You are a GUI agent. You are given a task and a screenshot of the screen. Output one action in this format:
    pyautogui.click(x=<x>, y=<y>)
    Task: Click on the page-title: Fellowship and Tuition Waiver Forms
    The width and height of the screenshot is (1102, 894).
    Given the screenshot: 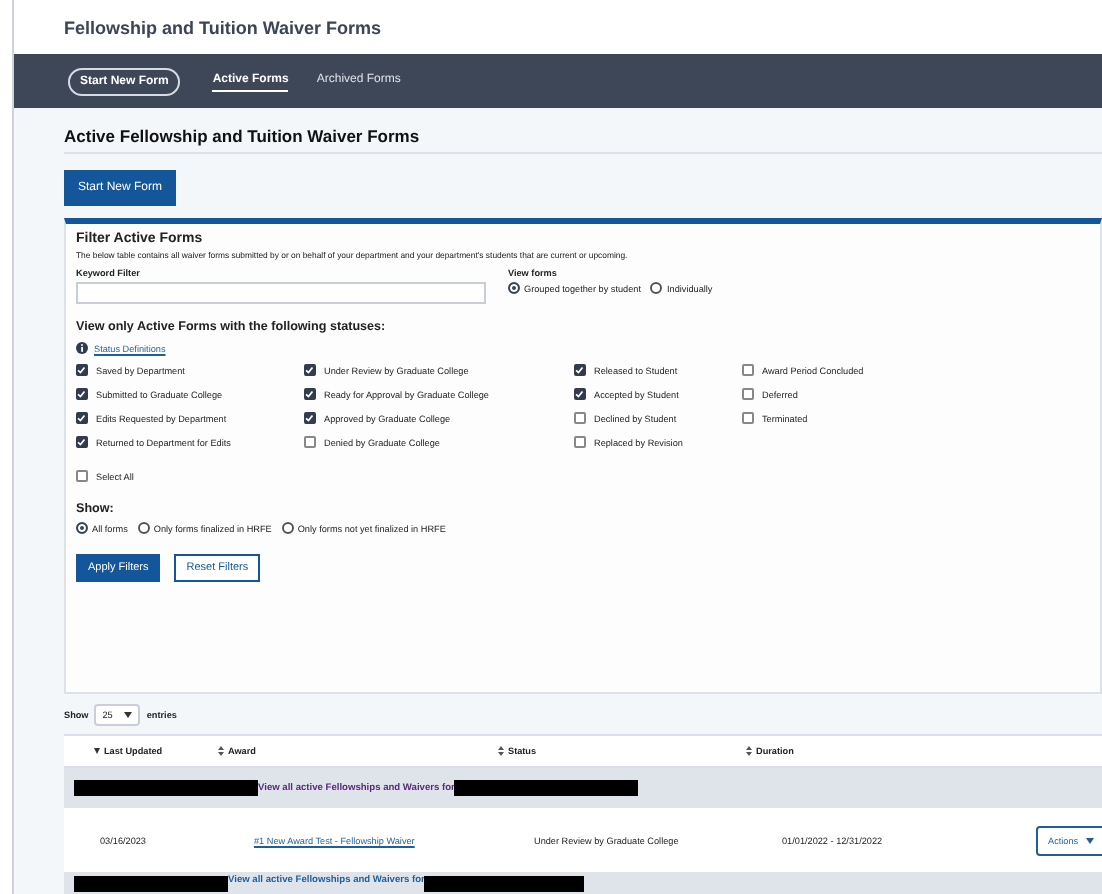 What is the action you would take?
    pyautogui.click(x=223, y=27)
    